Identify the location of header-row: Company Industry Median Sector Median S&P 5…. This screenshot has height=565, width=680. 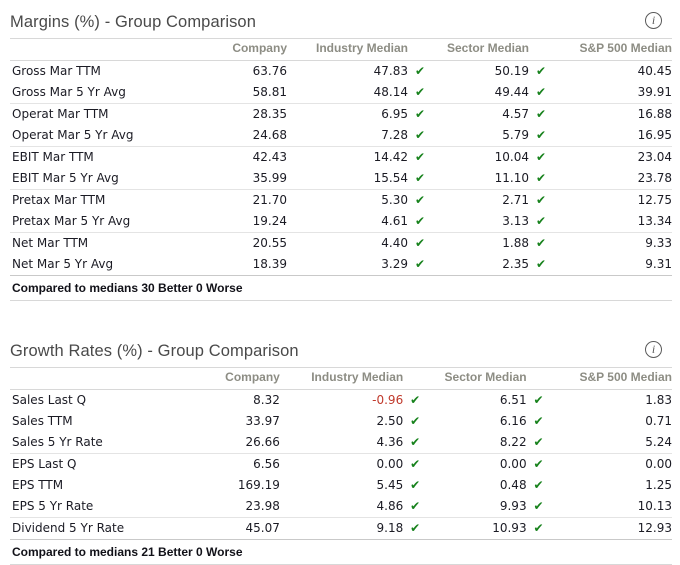
(341, 378).